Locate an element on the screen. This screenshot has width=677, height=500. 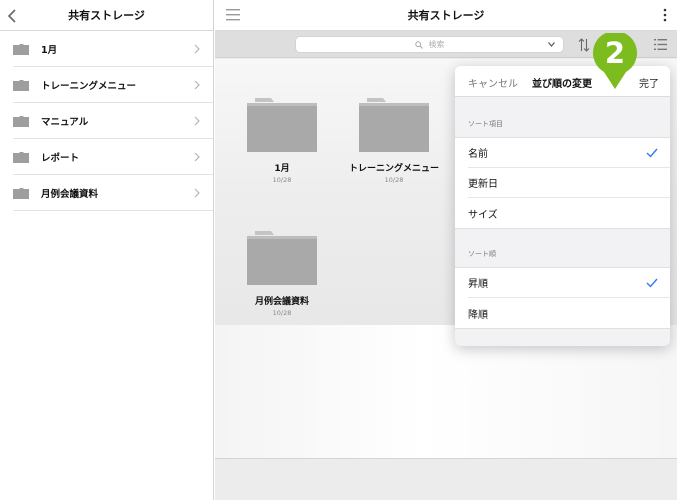
cancel-button: キャンセル is located at coordinates (493, 82).